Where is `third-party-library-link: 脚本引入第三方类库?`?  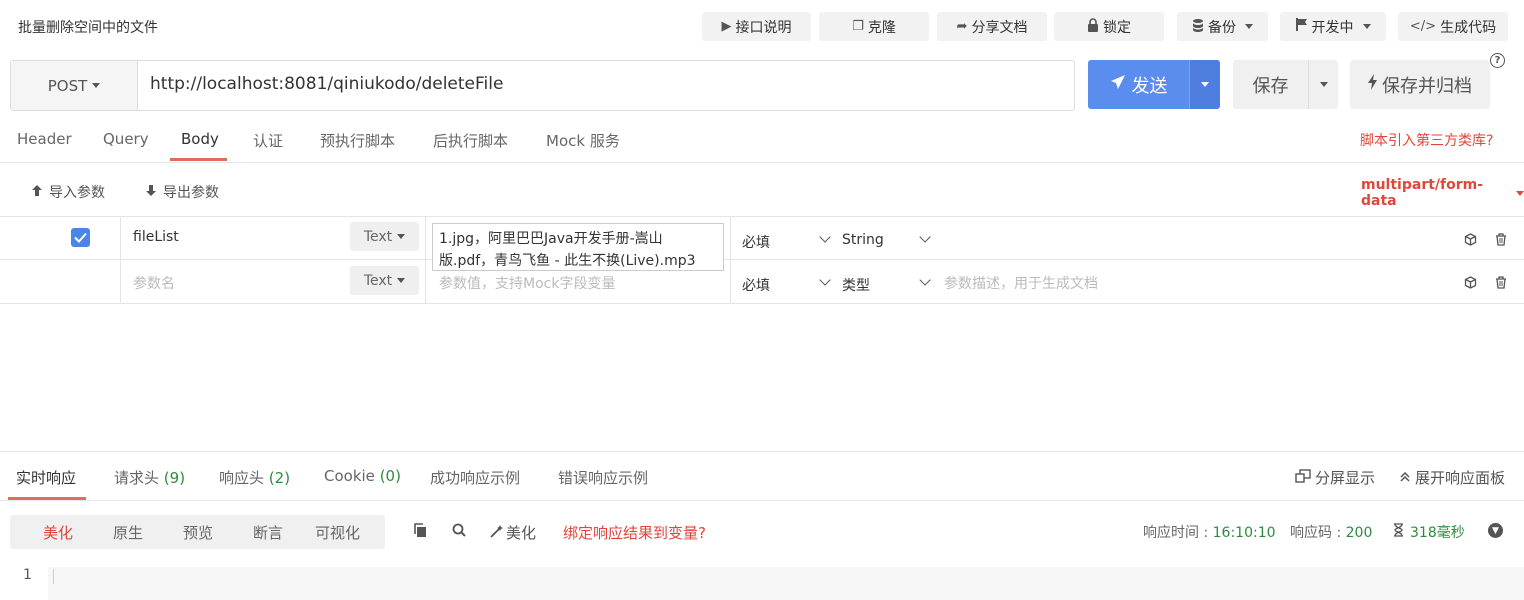
third-party-library-link: 脚本引入第三方类库? is located at coordinates (1426, 140).